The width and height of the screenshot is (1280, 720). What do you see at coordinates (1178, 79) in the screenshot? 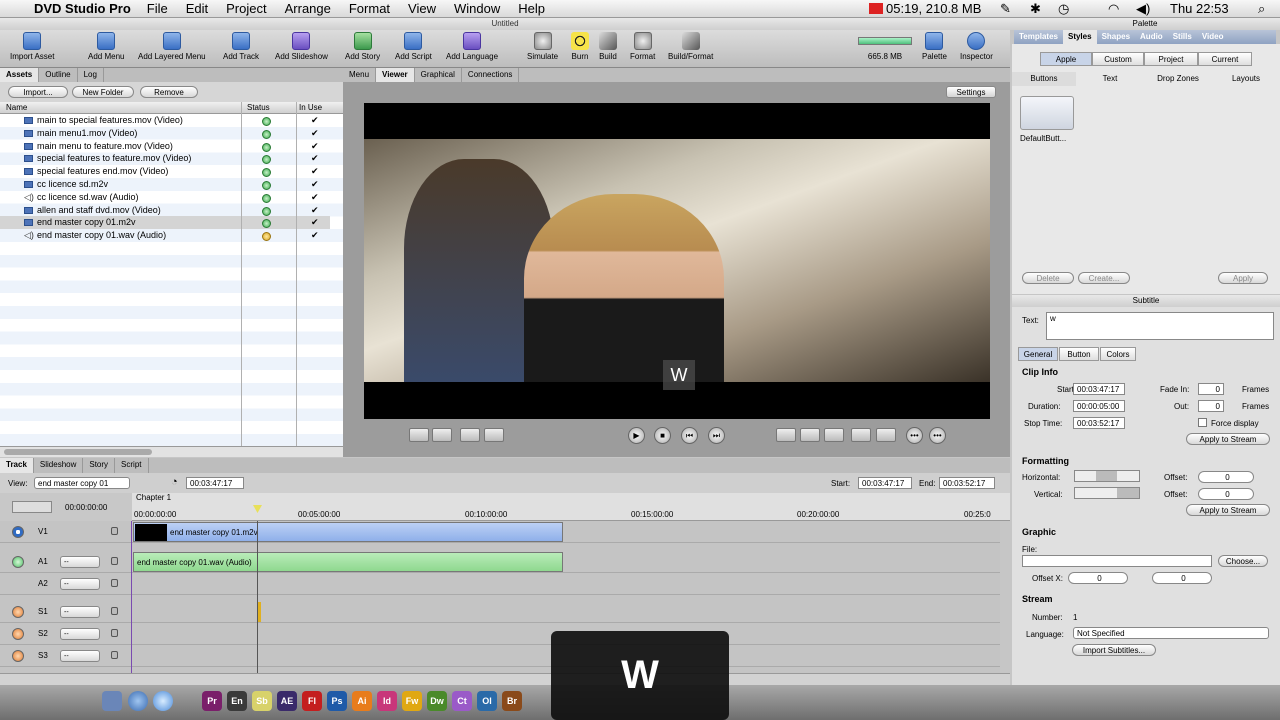
I see `type-drop-zones: Drop Zones` at bounding box center [1178, 79].